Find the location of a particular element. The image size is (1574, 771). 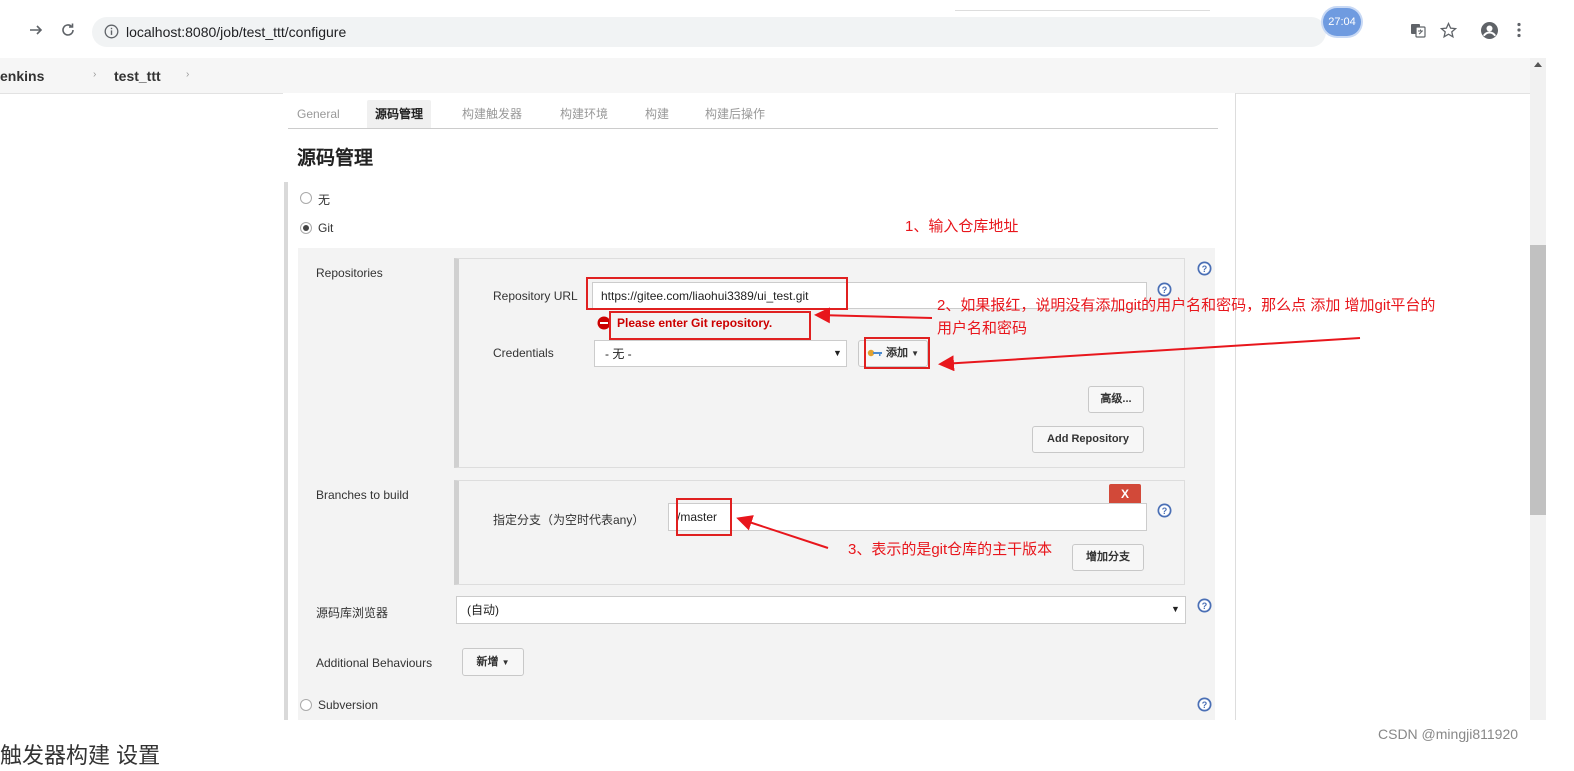

annotation-arrows is located at coordinates (1048, 428).